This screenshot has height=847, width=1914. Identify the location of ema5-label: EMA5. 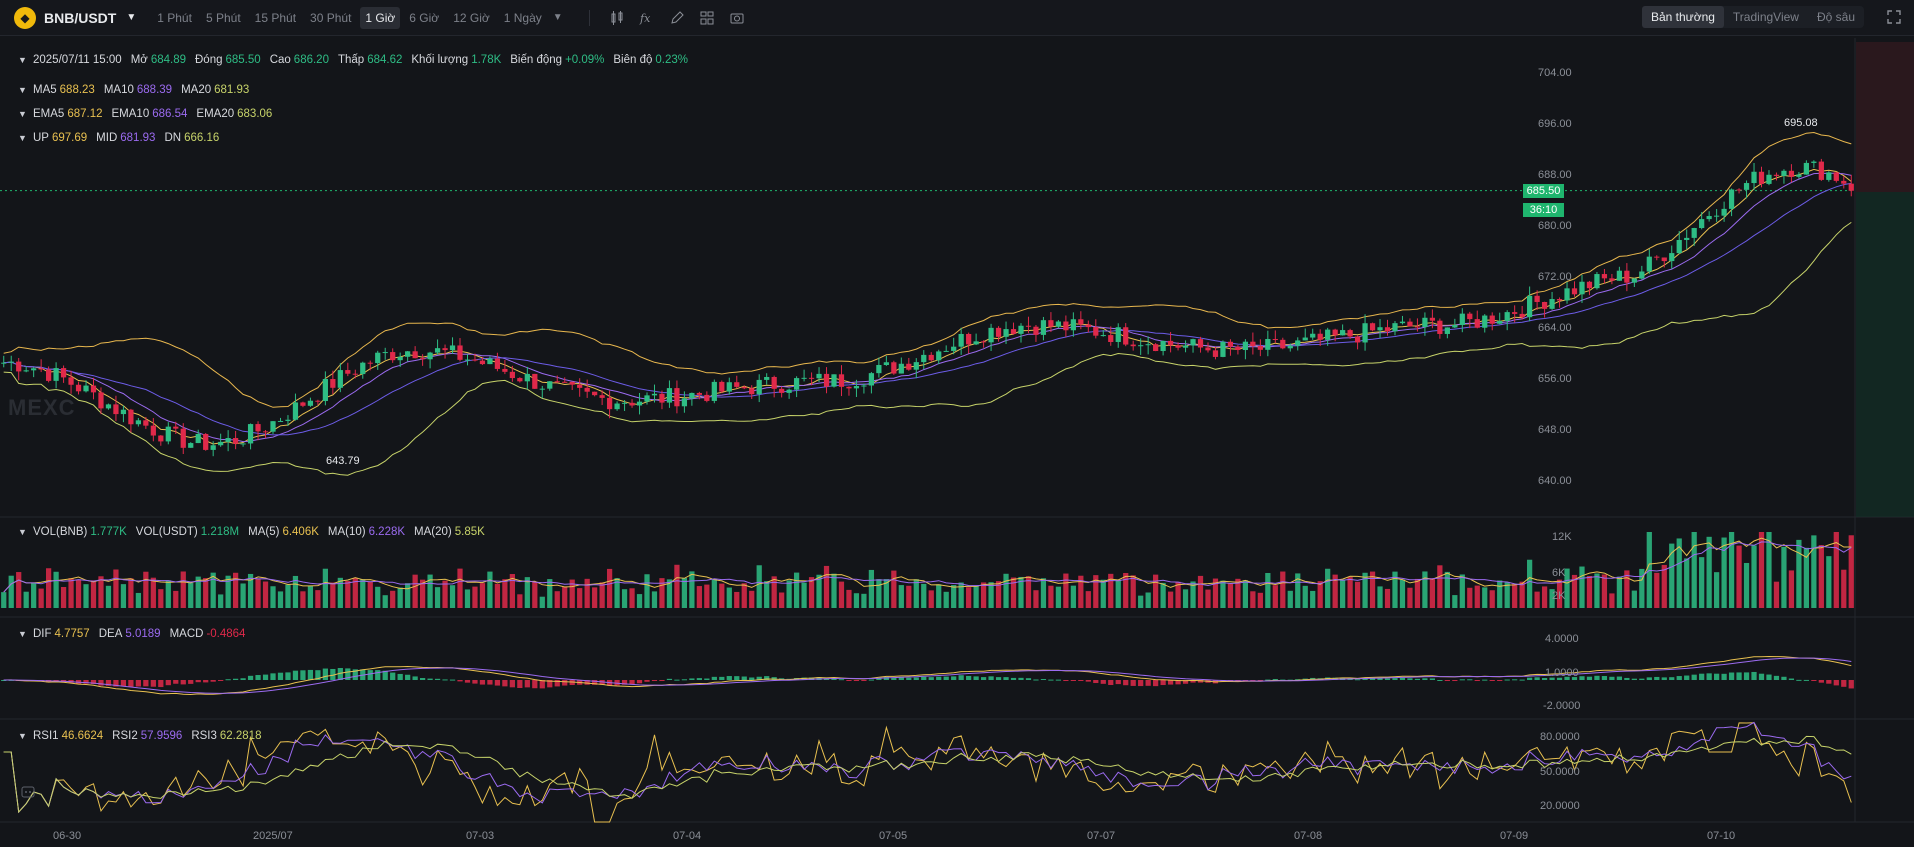
(49, 114).